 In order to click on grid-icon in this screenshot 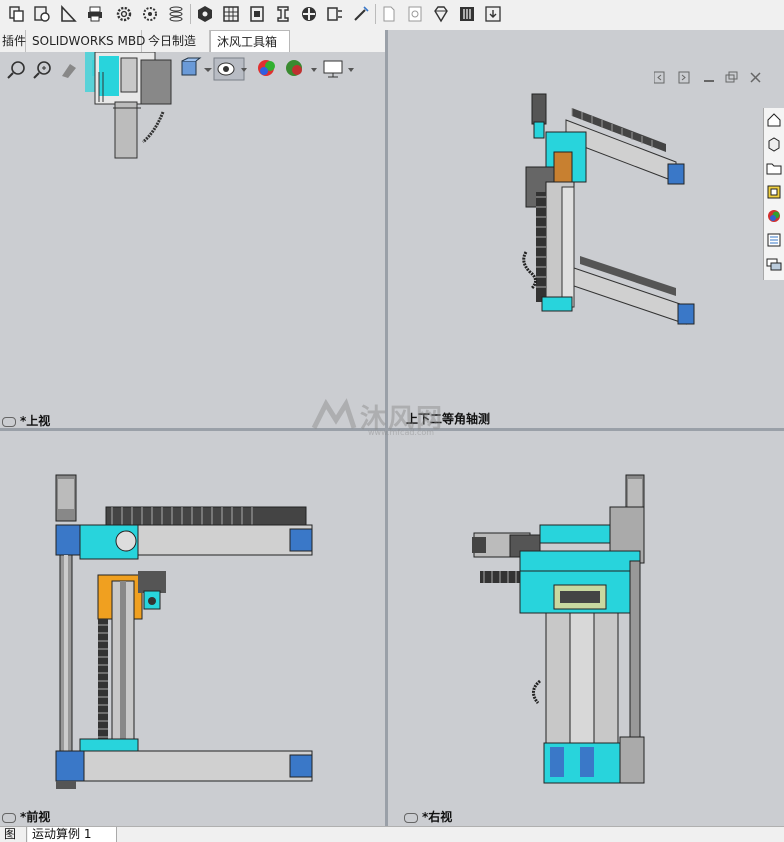, I will do `click(231, 14)`.